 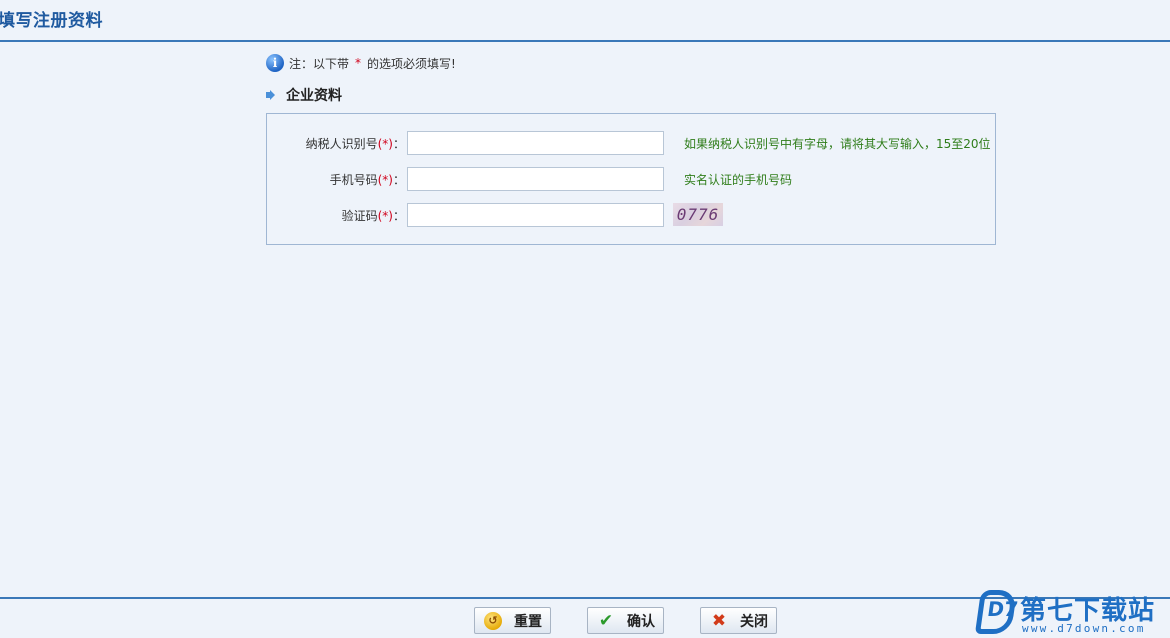 I want to click on captcha-image: 0776, so click(x=698, y=214).